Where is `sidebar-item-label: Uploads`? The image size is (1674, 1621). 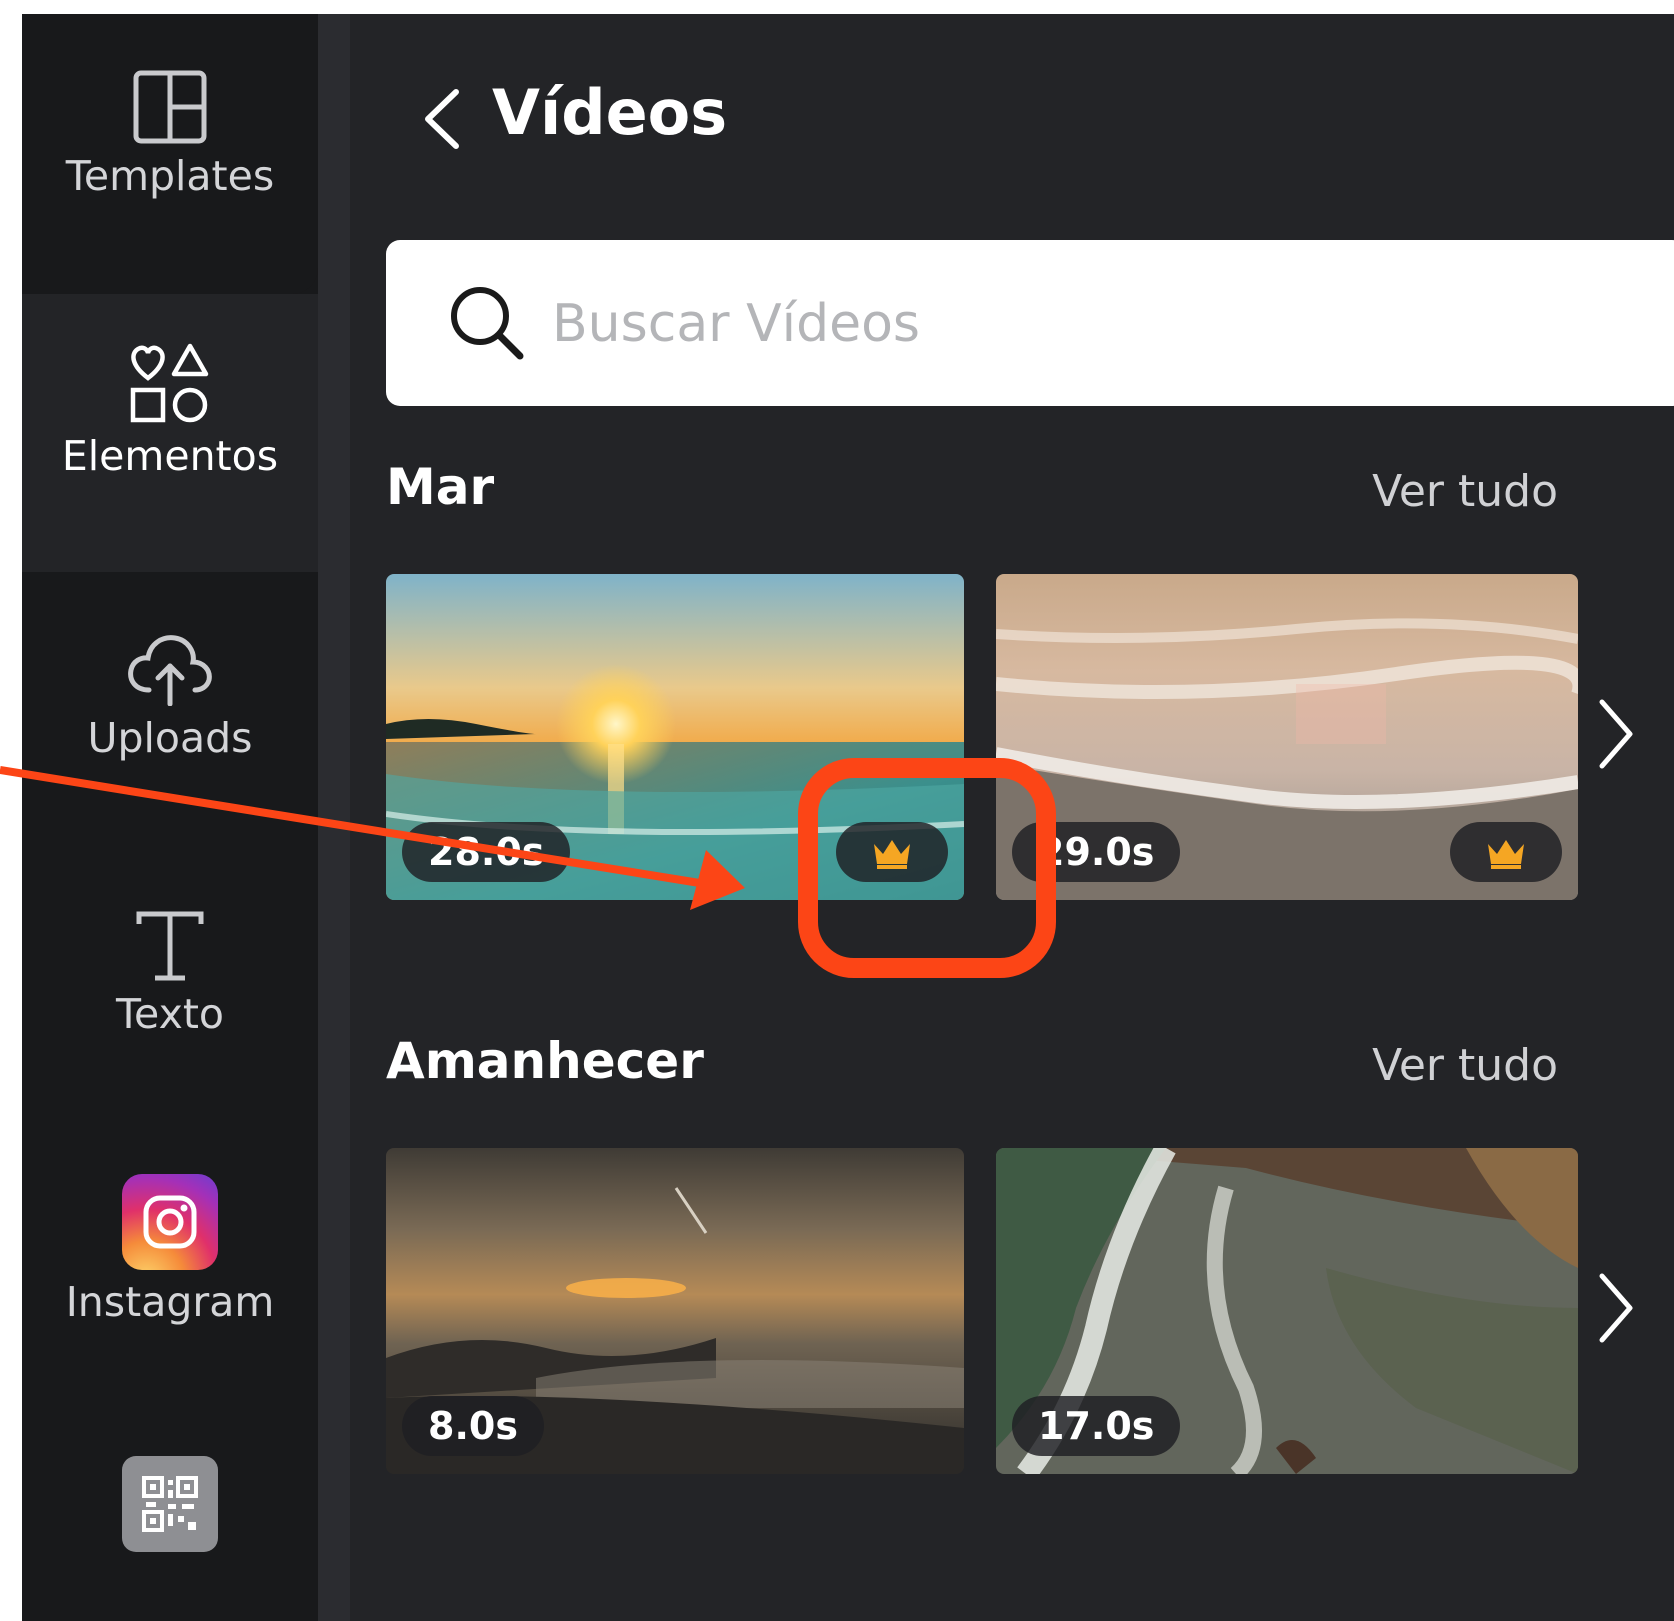
sidebar-item-label: Uploads is located at coordinates (170, 738).